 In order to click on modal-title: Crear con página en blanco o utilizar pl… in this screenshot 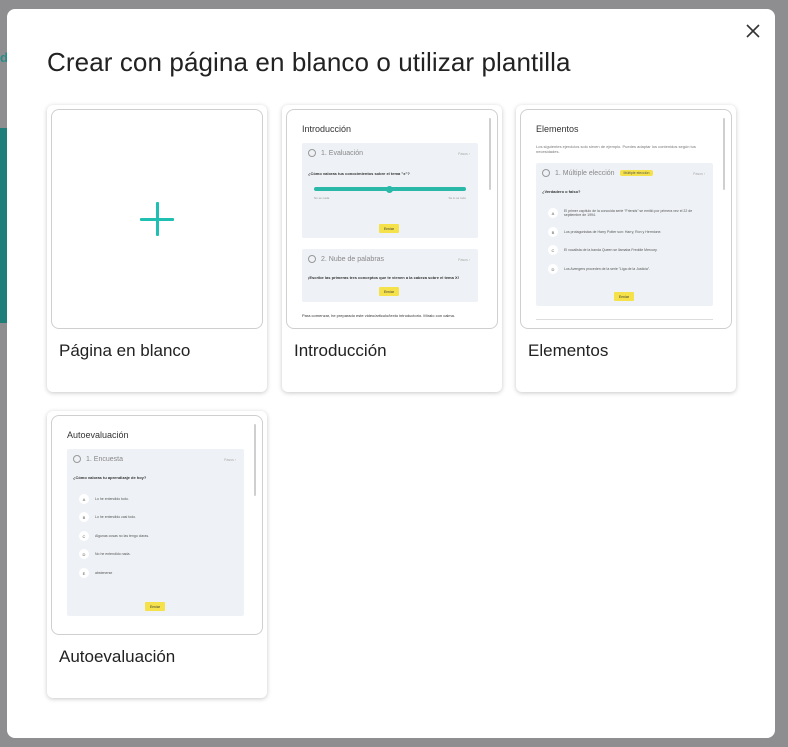, I will do `click(309, 62)`.